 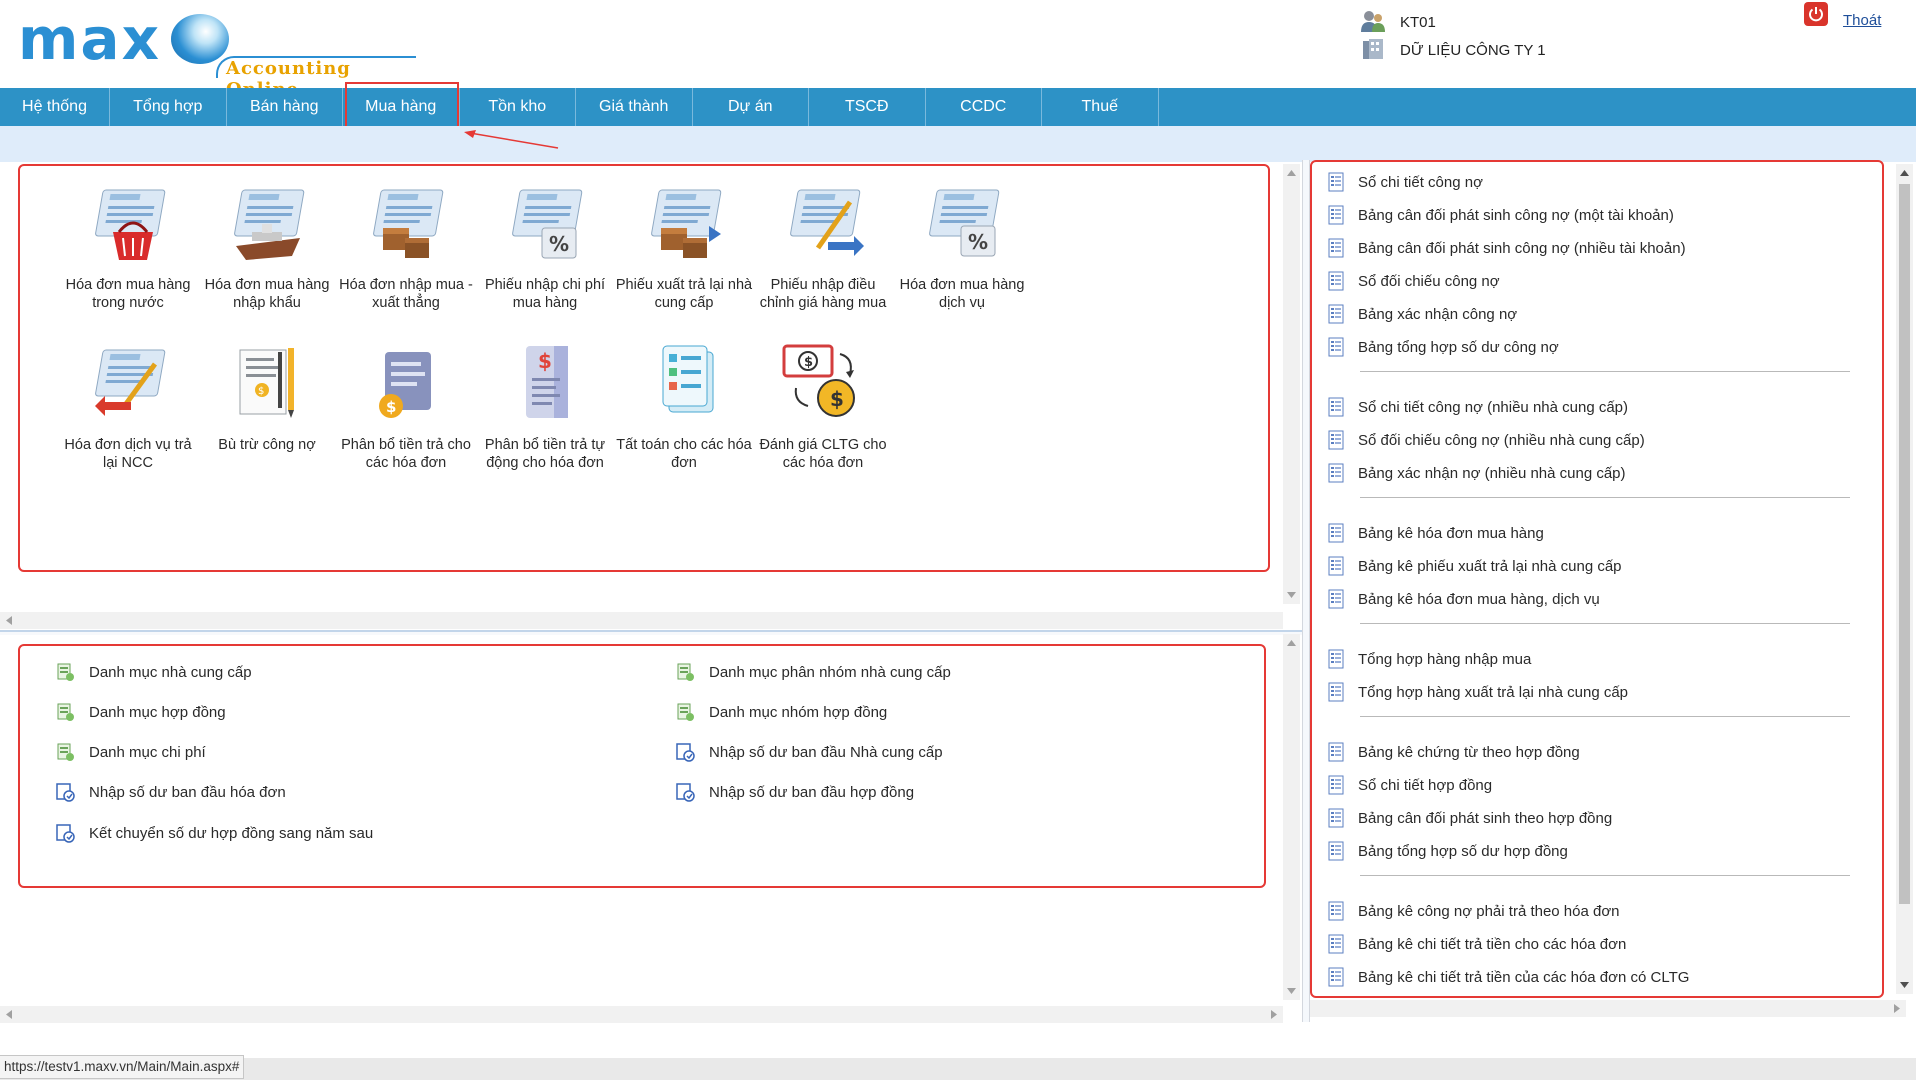 What do you see at coordinates (1291, 384) in the screenshot?
I see `functions-vscroll` at bounding box center [1291, 384].